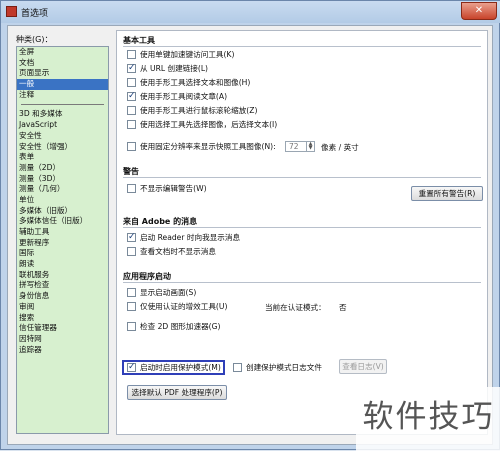 This screenshot has width=500, height=451. I want to click on category-item: 追踪器, so click(62, 350).